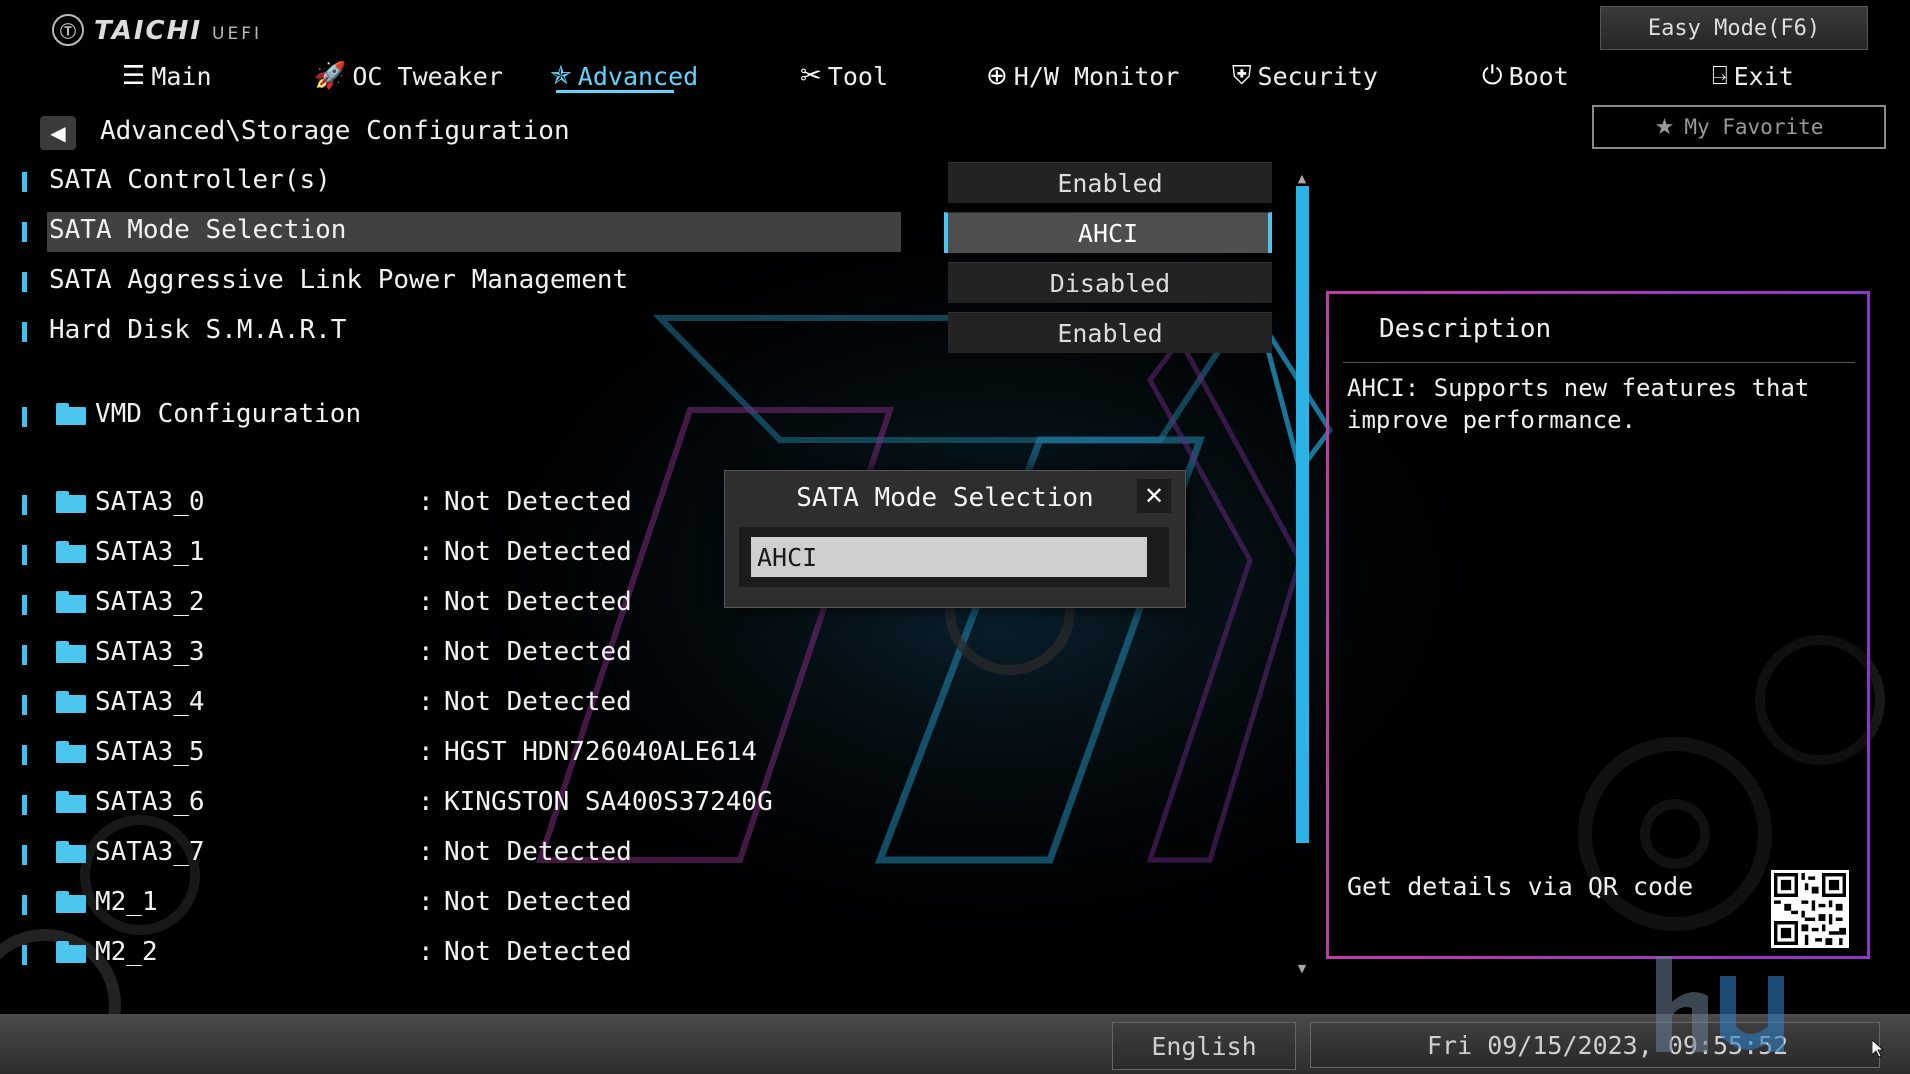  What do you see at coordinates (410, 703) in the screenshot?
I see `port-row: SATA3_4 : Not Detected` at bounding box center [410, 703].